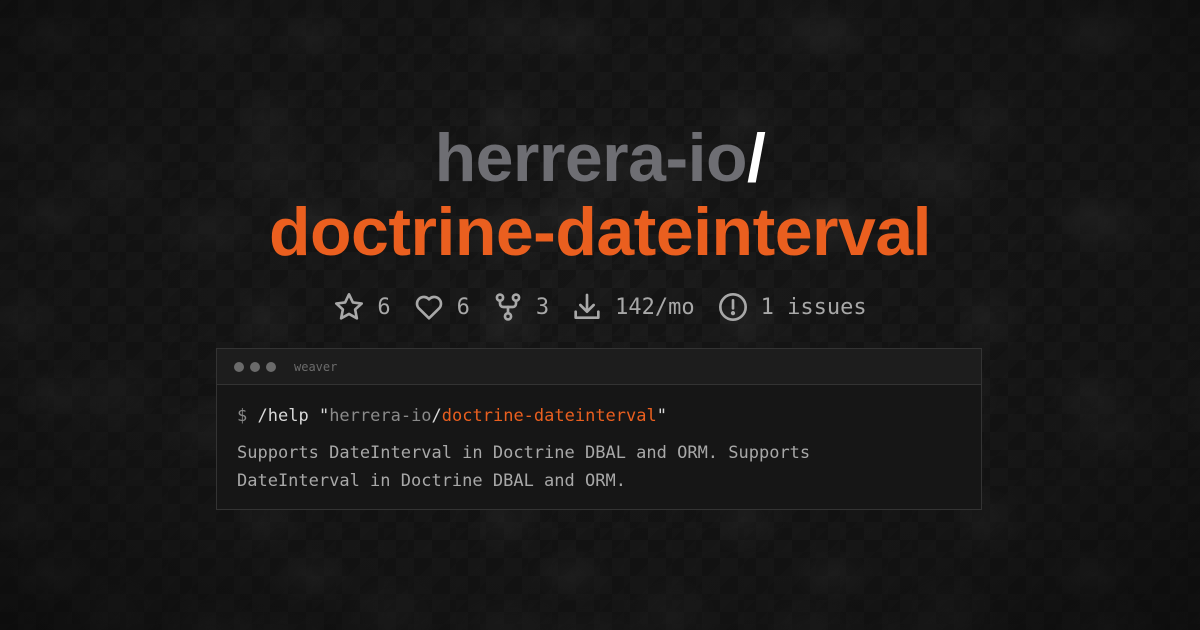  I want to click on terminal-titlebar: weaver, so click(599, 367).